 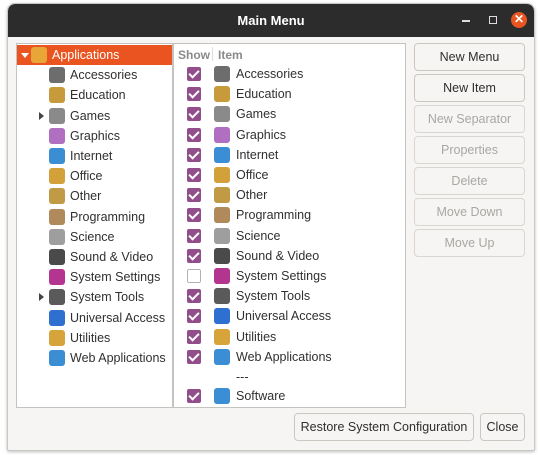 What do you see at coordinates (261, 134) in the screenshot?
I see `item-label: Graphics` at bounding box center [261, 134].